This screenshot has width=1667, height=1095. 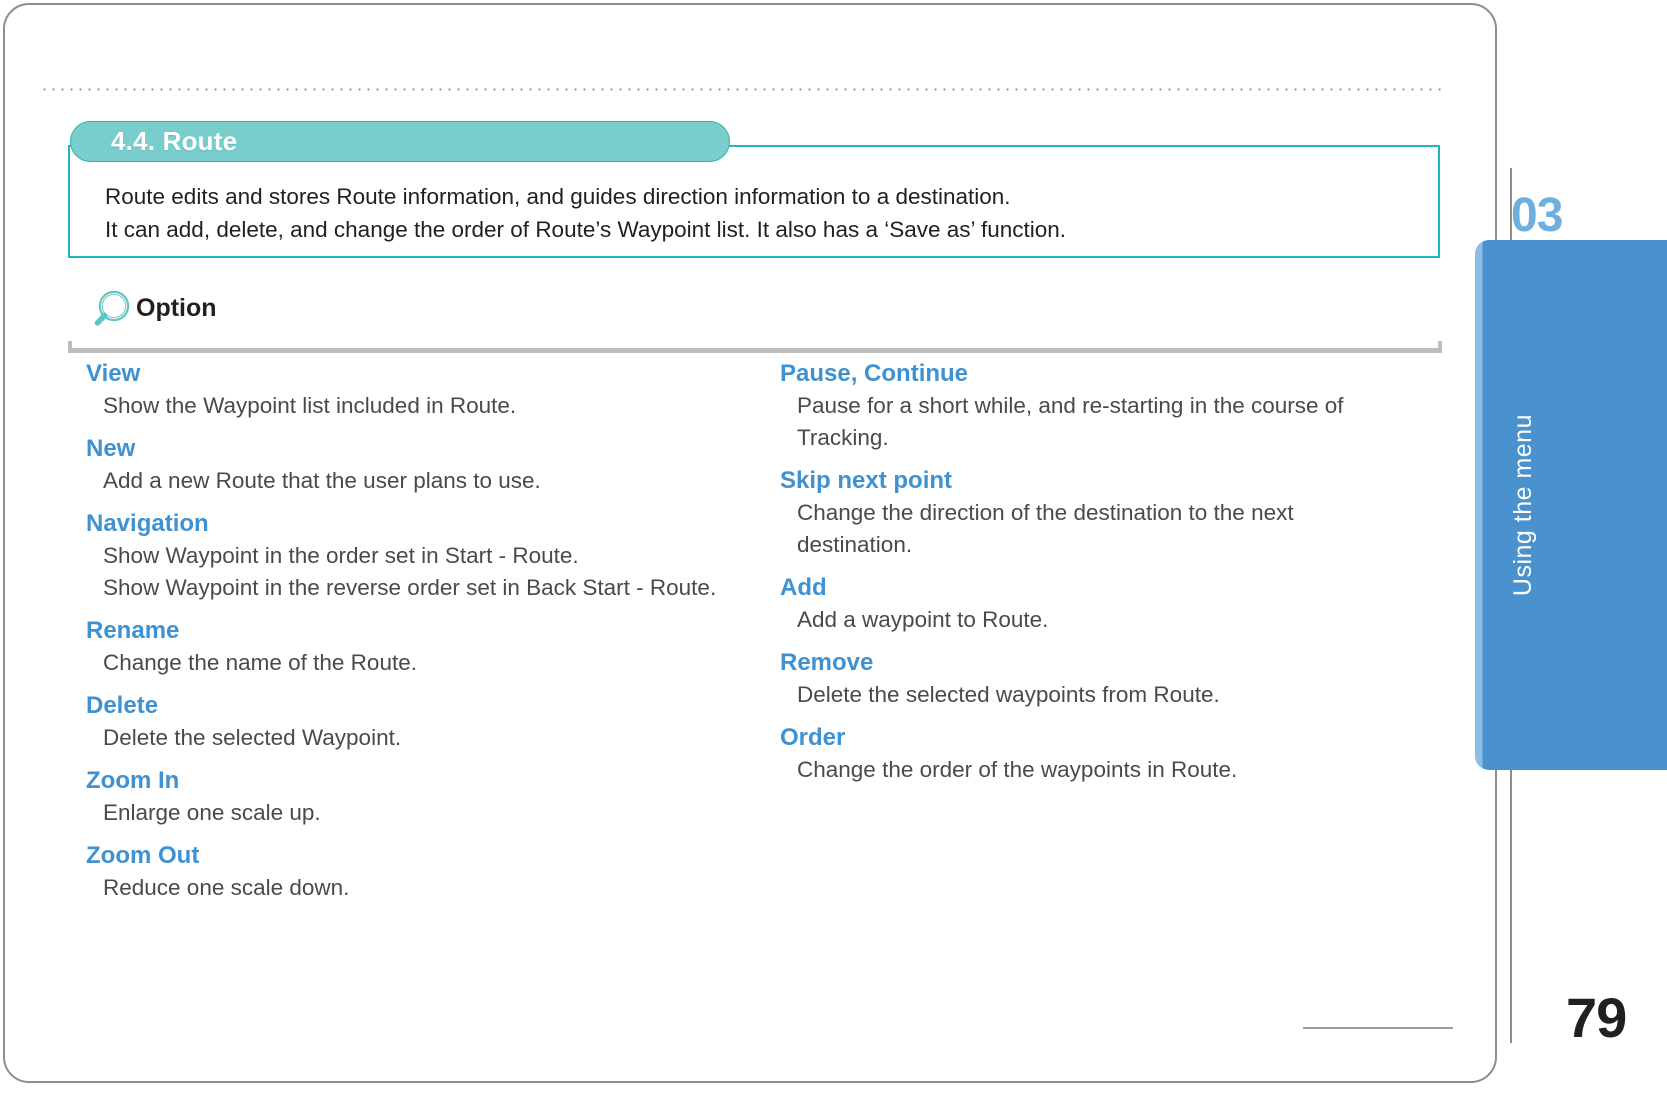 I want to click on option-term: Zoom In, so click(x=416, y=781).